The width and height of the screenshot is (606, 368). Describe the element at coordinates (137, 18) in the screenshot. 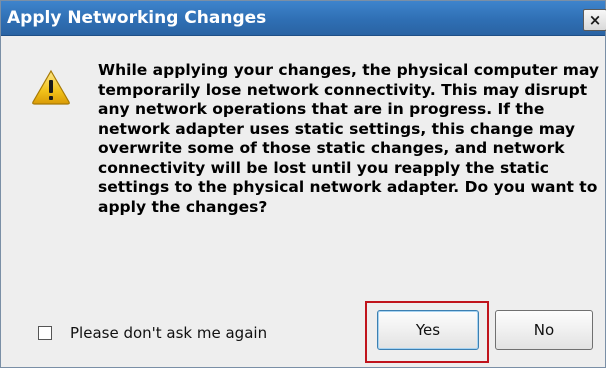

I see `dialog-title: Apply Networking Changes` at that location.